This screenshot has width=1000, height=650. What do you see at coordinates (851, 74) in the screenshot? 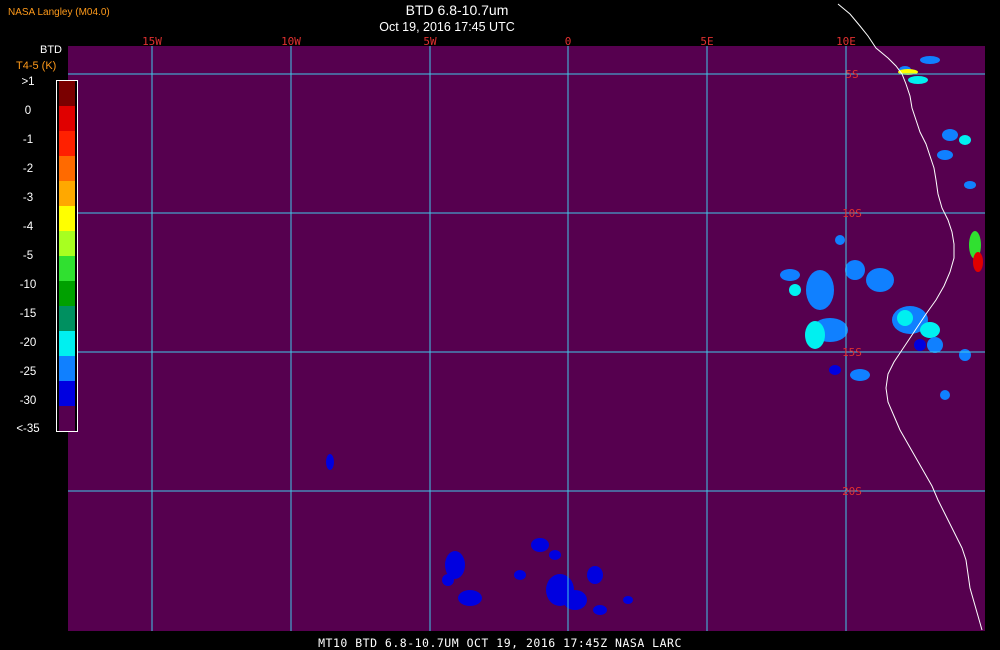
I see `latitude-label: 5S` at bounding box center [851, 74].